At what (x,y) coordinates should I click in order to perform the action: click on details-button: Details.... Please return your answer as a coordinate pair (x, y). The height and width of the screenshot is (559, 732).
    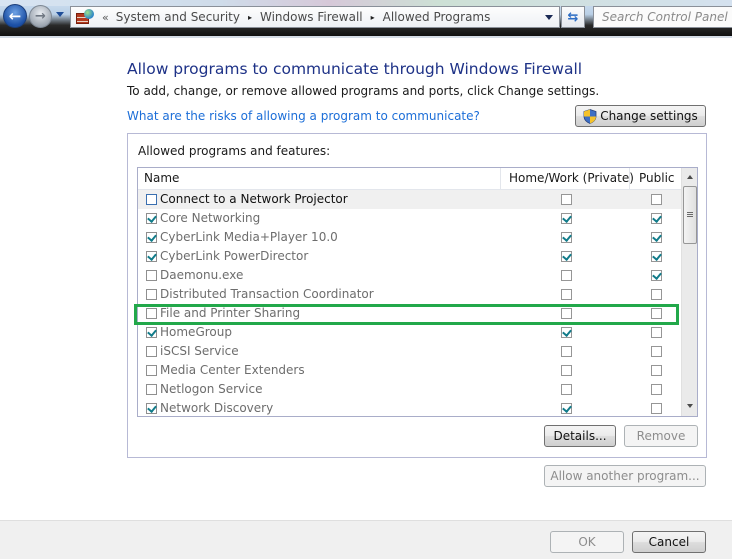
    Looking at the image, I should click on (580, 436).